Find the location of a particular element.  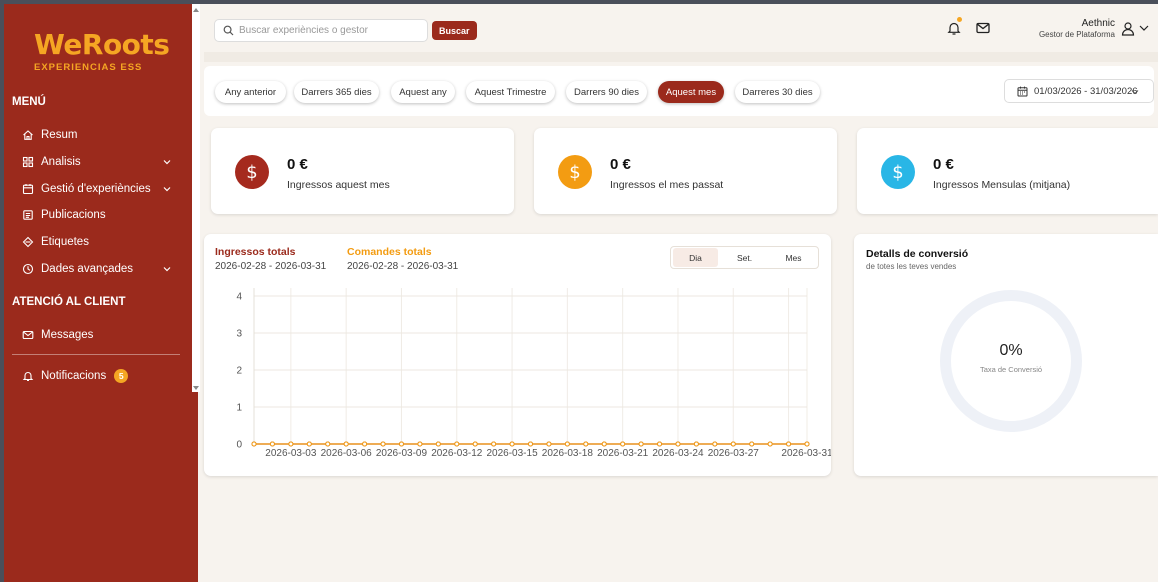

x-tick-label: 2026-03-15 is located at coordinates (512, 453).